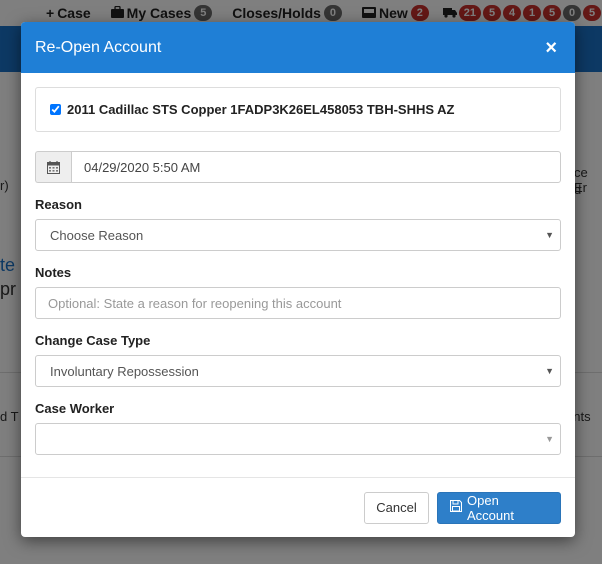 This screenshot has height=564, width=602. What do you see at coordinates (58, 204) in the screenshot?
I see `reason-label: Reason` at bounding box center [58, 204].